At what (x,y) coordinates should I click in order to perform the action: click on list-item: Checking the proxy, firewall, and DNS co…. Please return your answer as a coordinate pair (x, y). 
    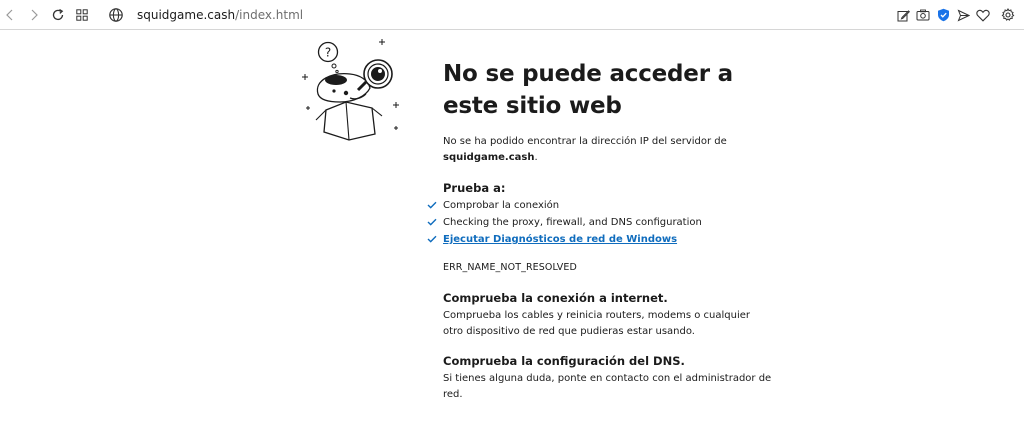
    Looking at the image, I should click on (600, 222).